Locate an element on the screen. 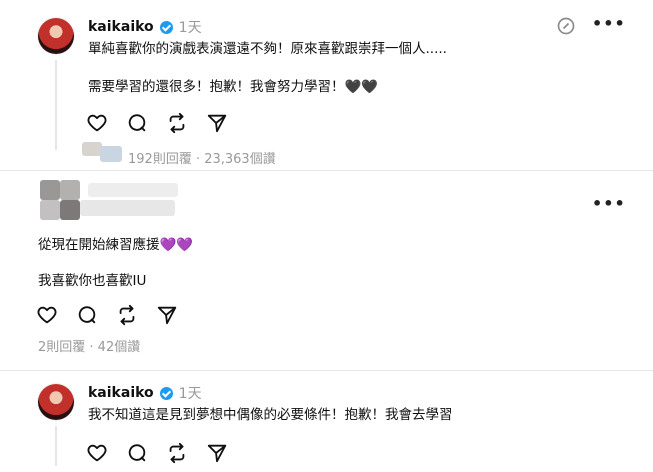  post-text-line: 需要學習的還很多！抱歉！我會努力學習！🖤🖤 is located at coordinates (233, 87).